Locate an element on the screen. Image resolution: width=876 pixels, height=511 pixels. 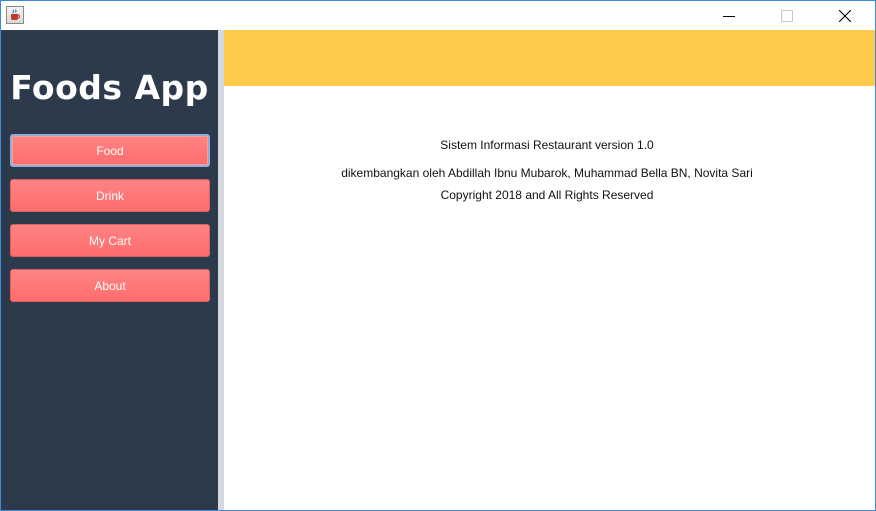
food-button-label: Food is located at coordinates (110, 150).